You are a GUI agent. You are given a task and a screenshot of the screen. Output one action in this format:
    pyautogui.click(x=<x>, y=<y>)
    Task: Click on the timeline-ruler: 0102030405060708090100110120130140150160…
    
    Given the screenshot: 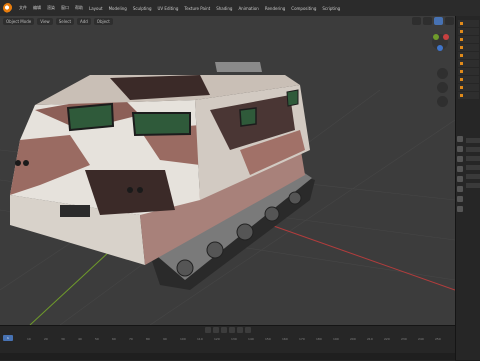 What is the action you would take?
    pyautogui.click(x=227, y=340)
    